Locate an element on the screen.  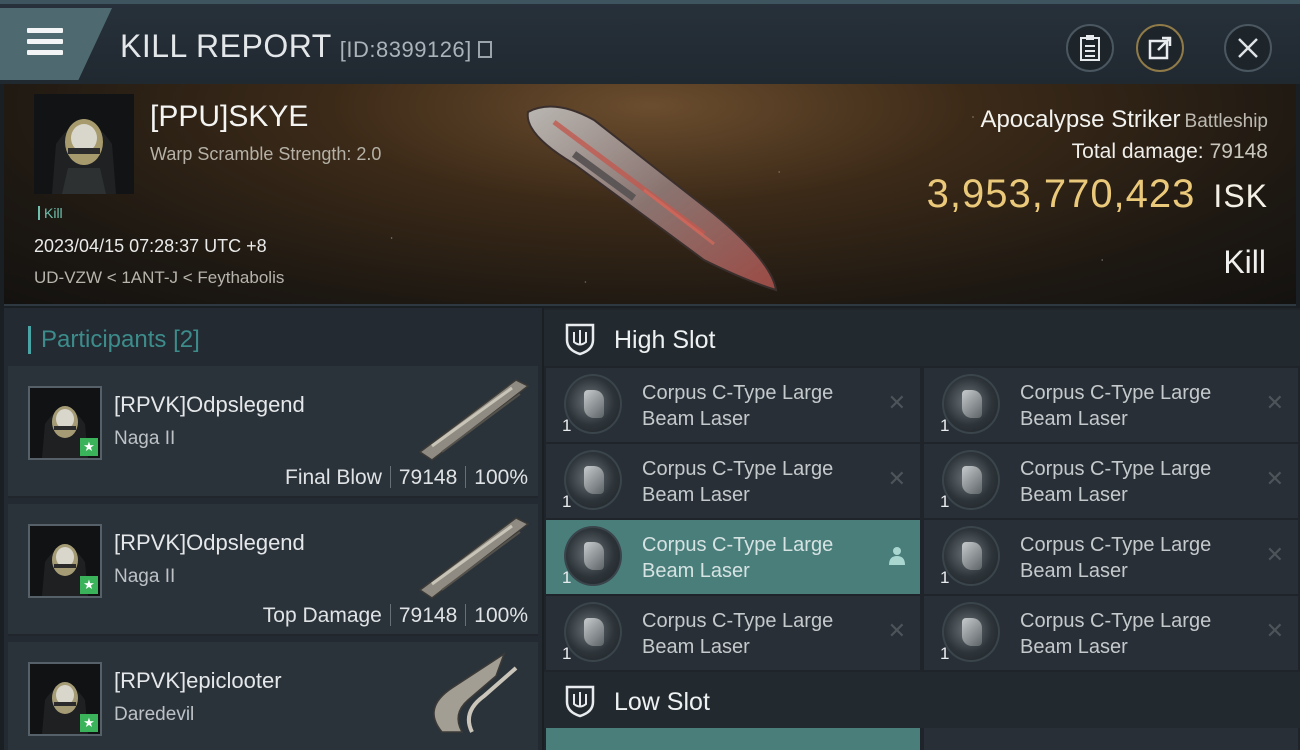
share-icon is located at coordinates (1160, 48).